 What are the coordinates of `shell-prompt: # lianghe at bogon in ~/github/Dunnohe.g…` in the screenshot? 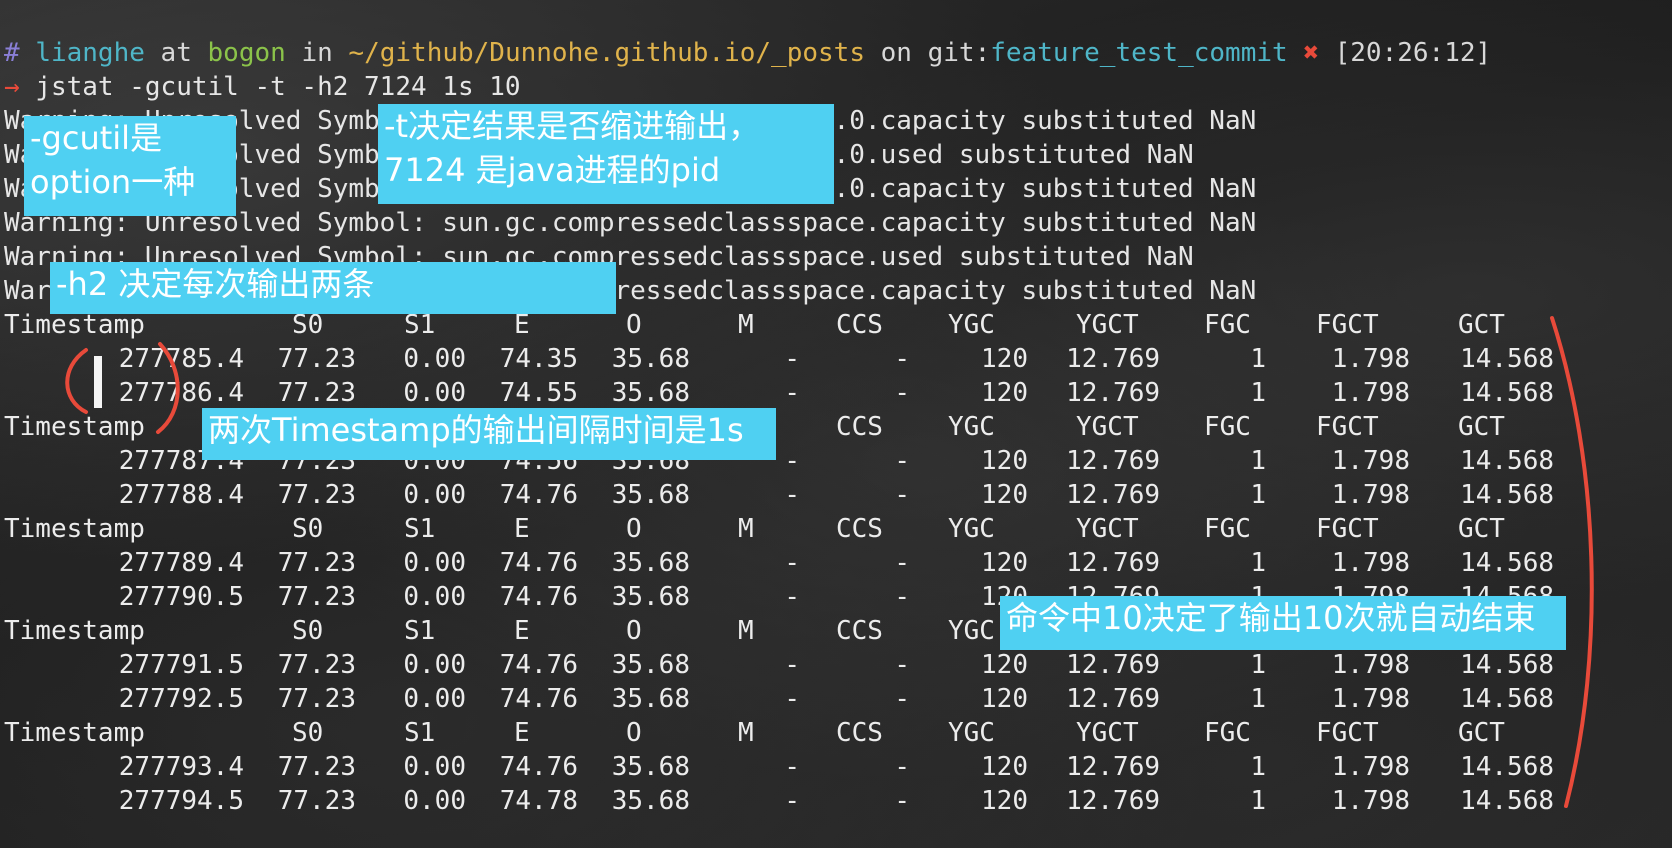 It's located at (836, 53).